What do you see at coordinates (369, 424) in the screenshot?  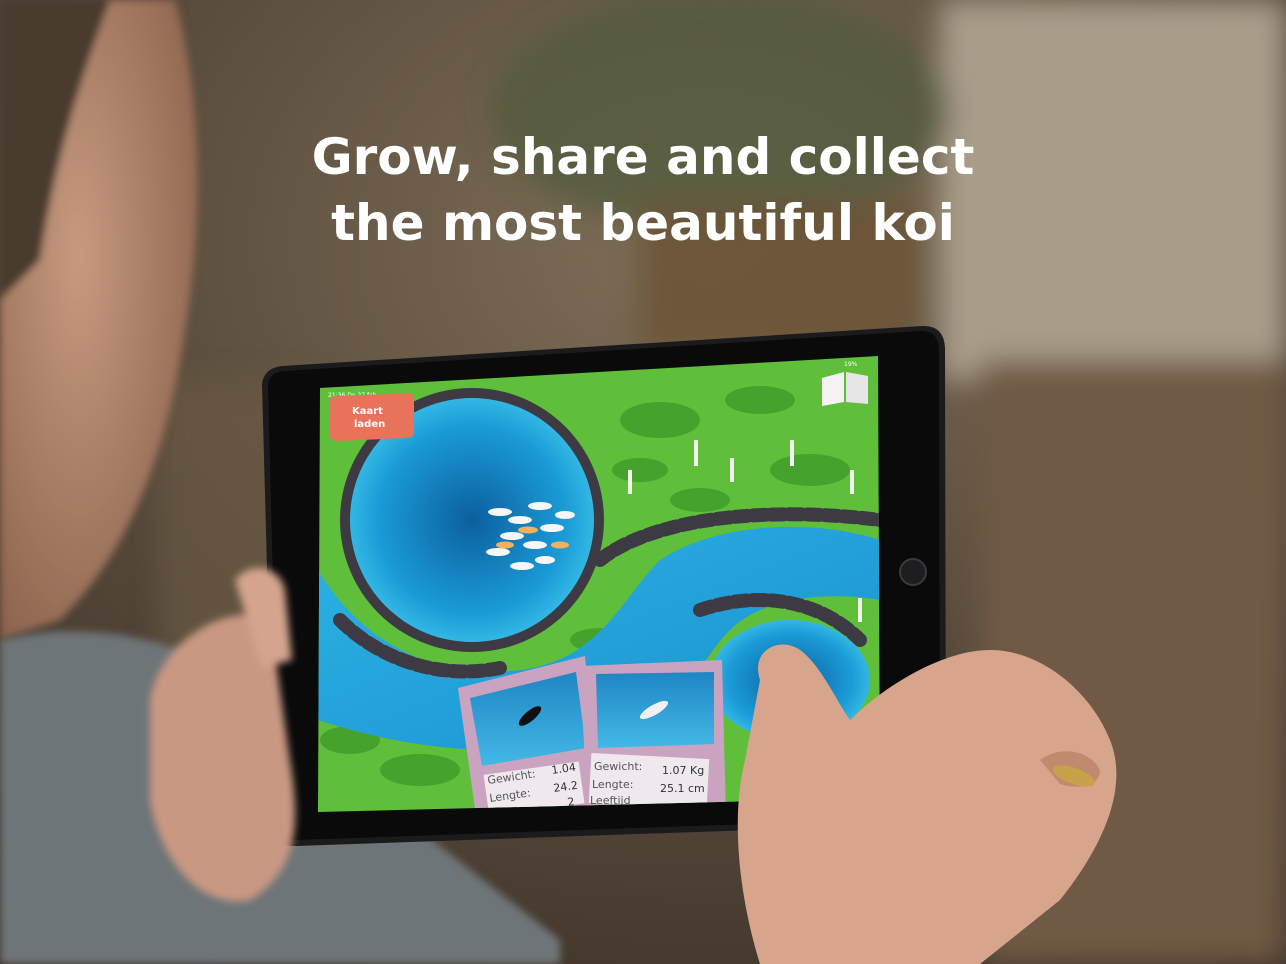 I see `load-card-label-2: laden` at bounding box center [369, 424].